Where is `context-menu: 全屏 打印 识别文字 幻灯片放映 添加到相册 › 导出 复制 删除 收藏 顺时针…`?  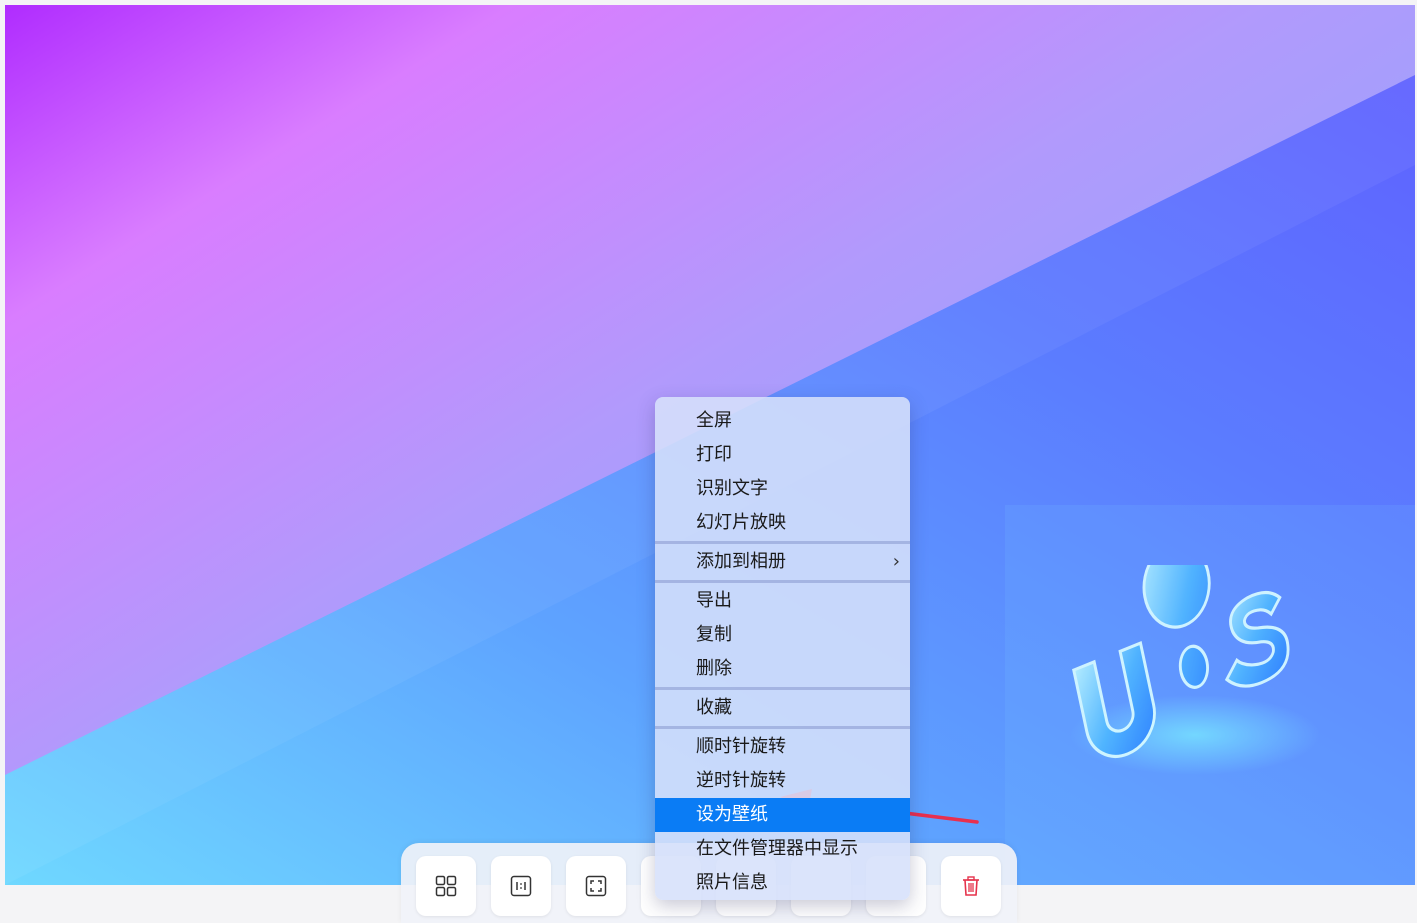
context-menu: 全屏 打印 识别文字 幻灯片放映 添加到相册 › 导出 复制 删除 收藏 顺时针… is located at coordinates (782, 648).